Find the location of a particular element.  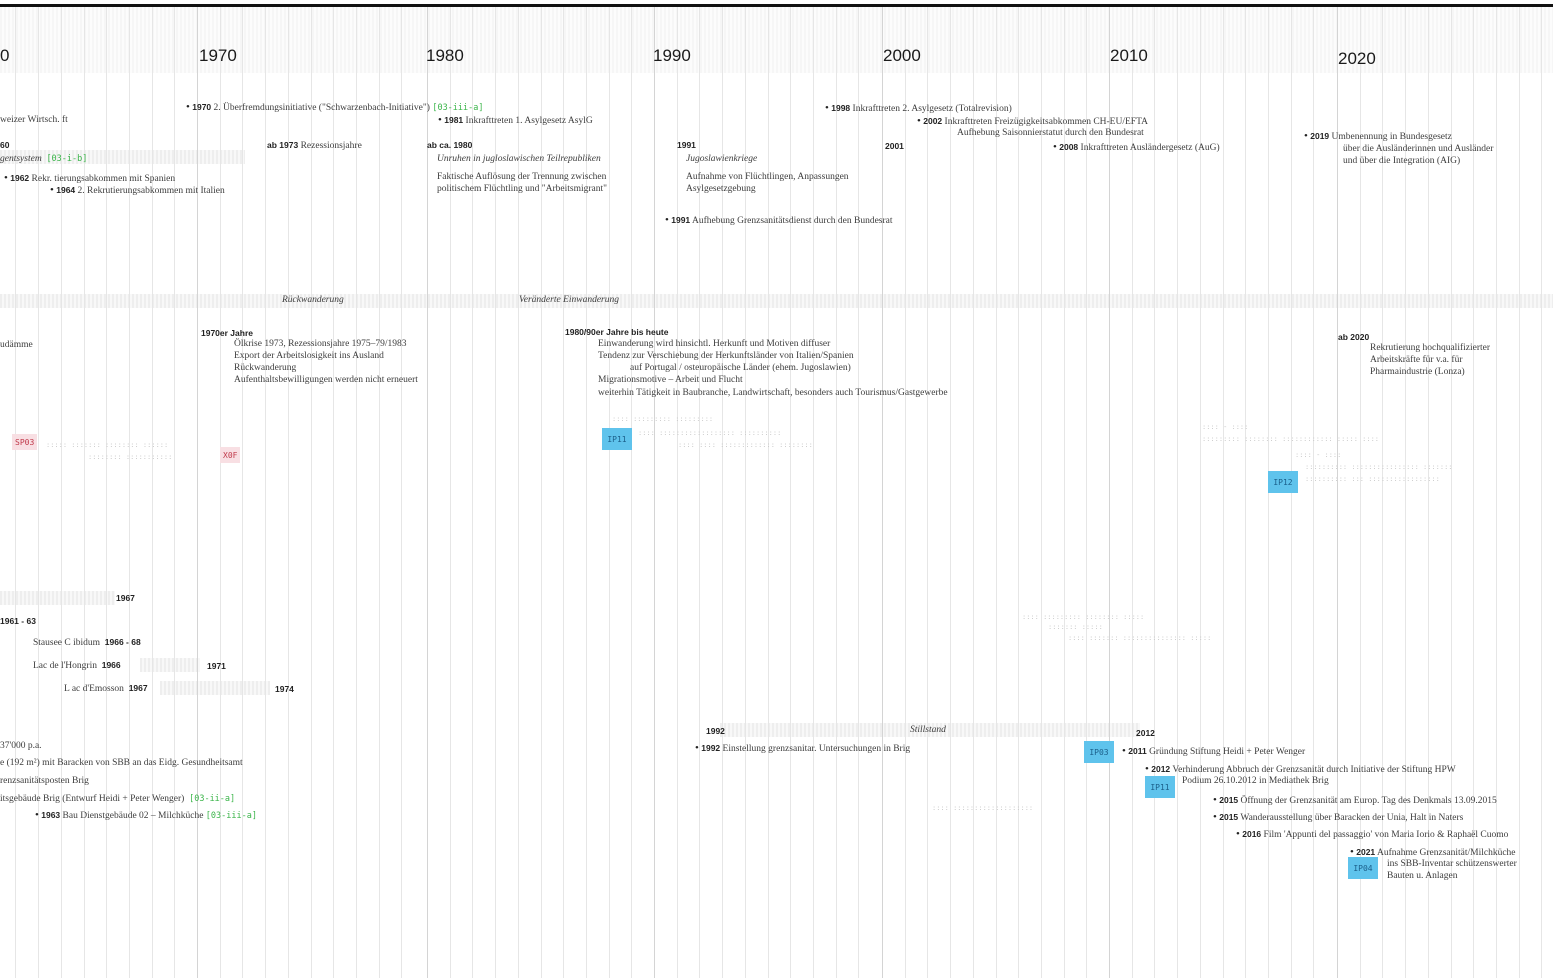

phase-label: Veränderte Einwanderung is located at coordinates (569, 300).